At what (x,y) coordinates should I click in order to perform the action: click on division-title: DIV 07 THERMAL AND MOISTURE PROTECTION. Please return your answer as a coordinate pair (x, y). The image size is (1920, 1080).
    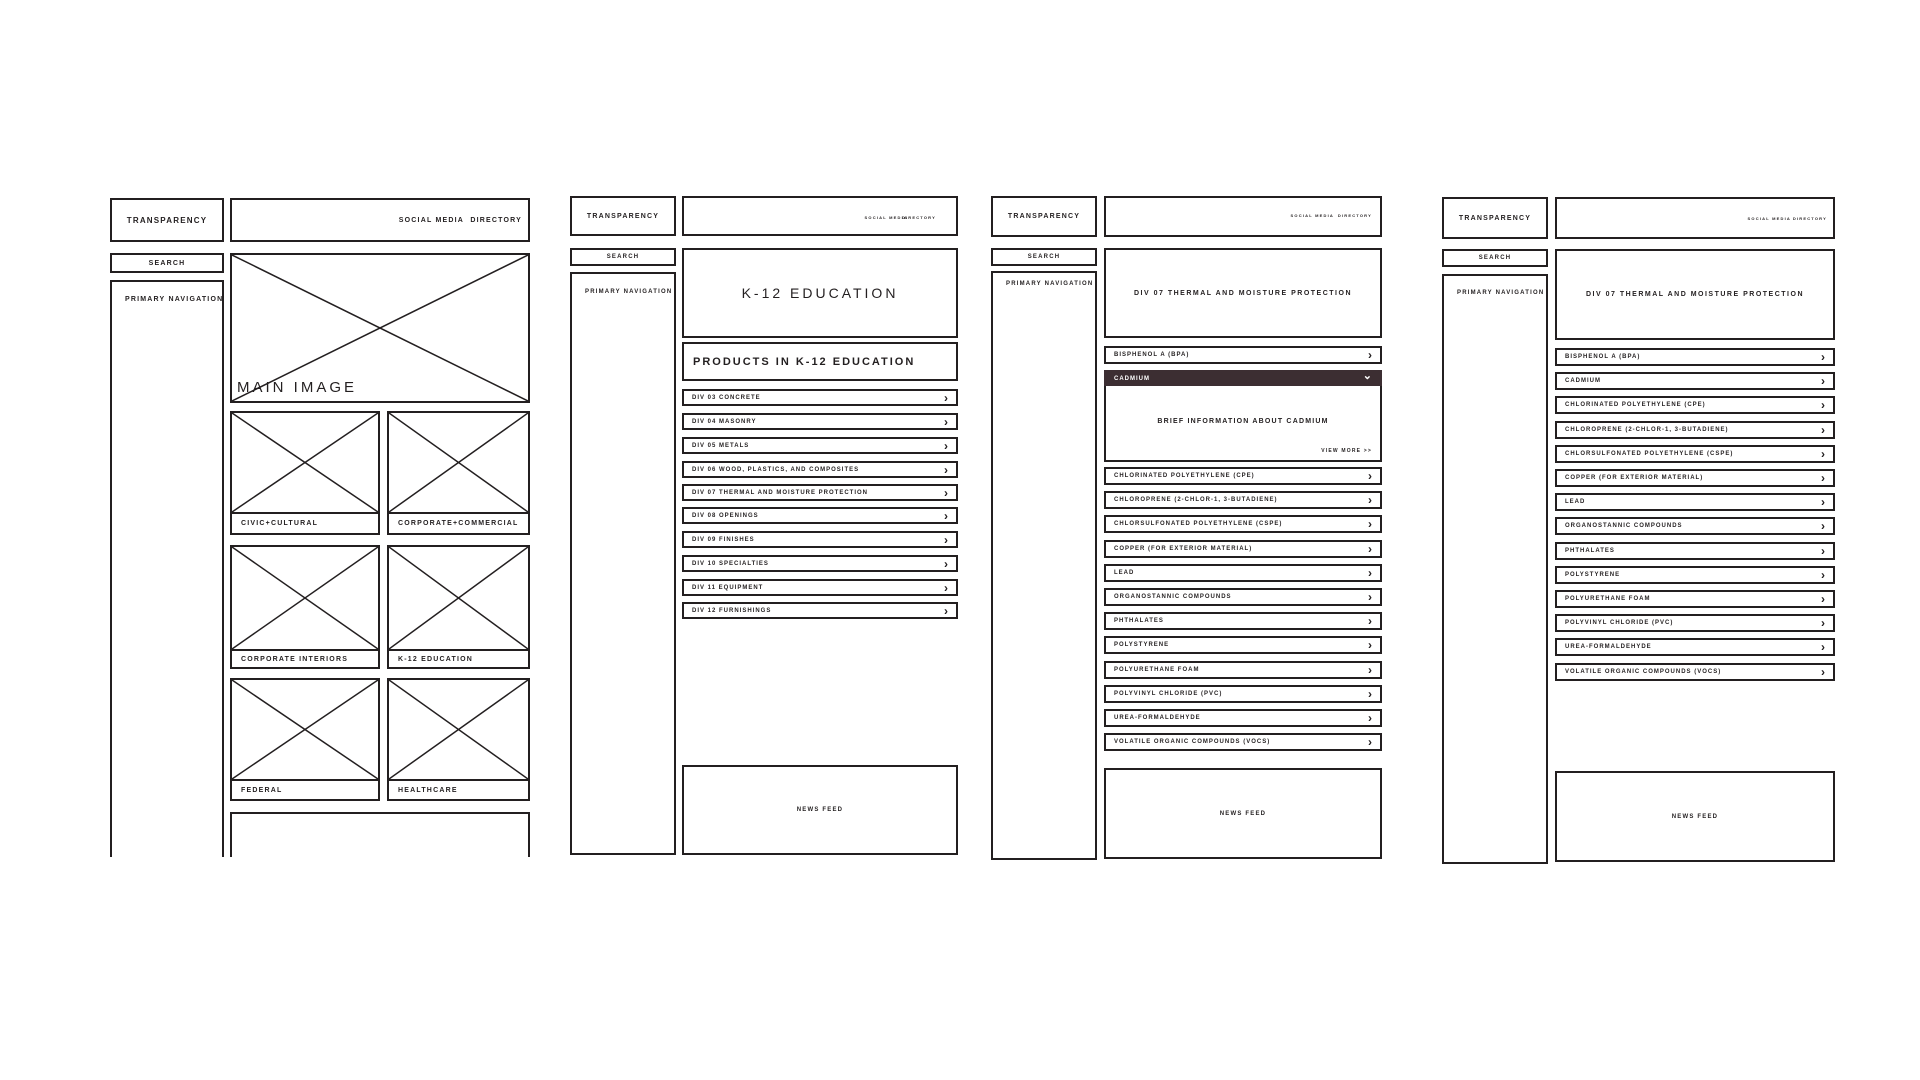
    Looking at the image, I should click on (1242, 293).